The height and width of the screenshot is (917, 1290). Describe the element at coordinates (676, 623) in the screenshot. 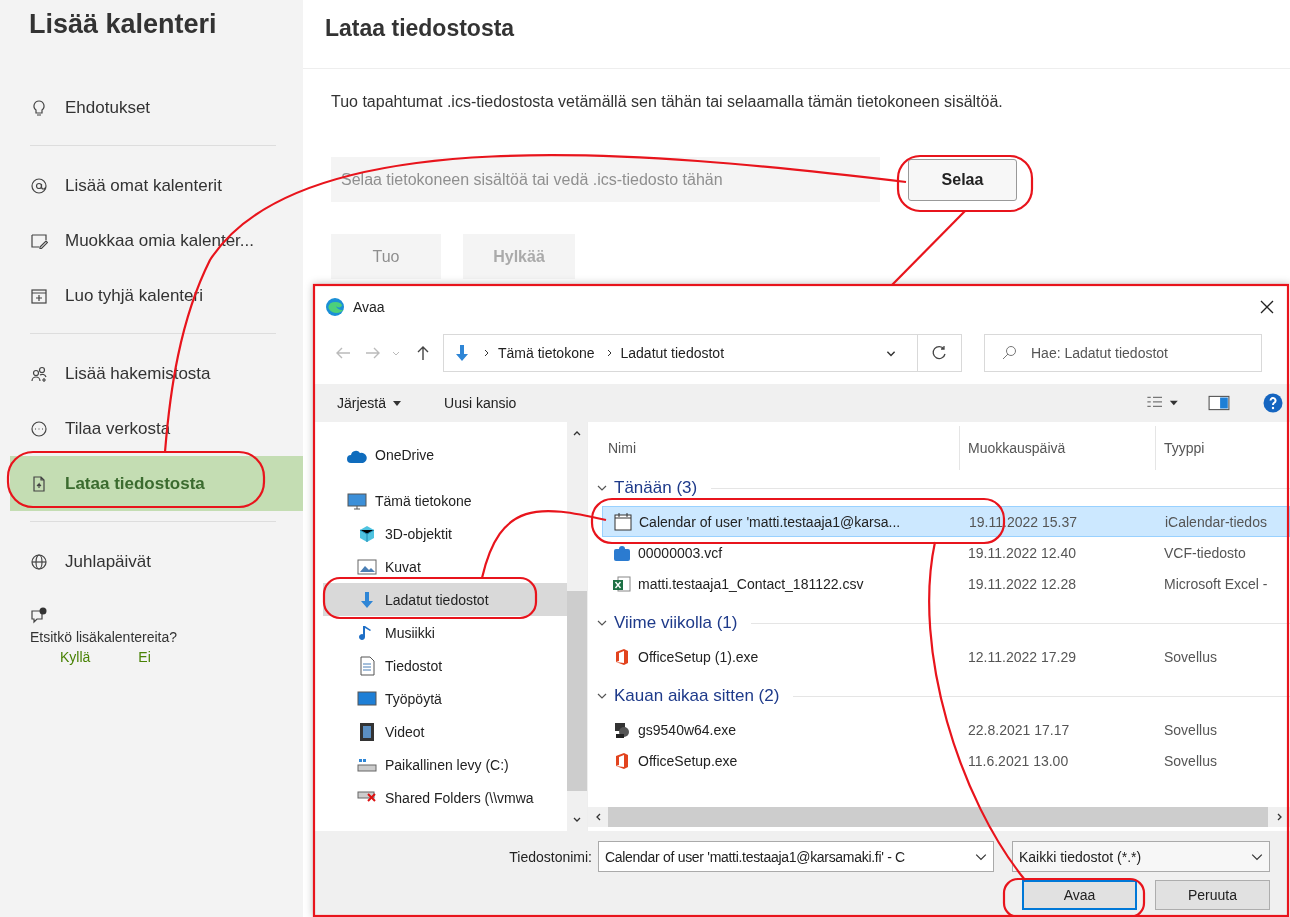

I see `group-header: Viime viikolla (1)` at that location.